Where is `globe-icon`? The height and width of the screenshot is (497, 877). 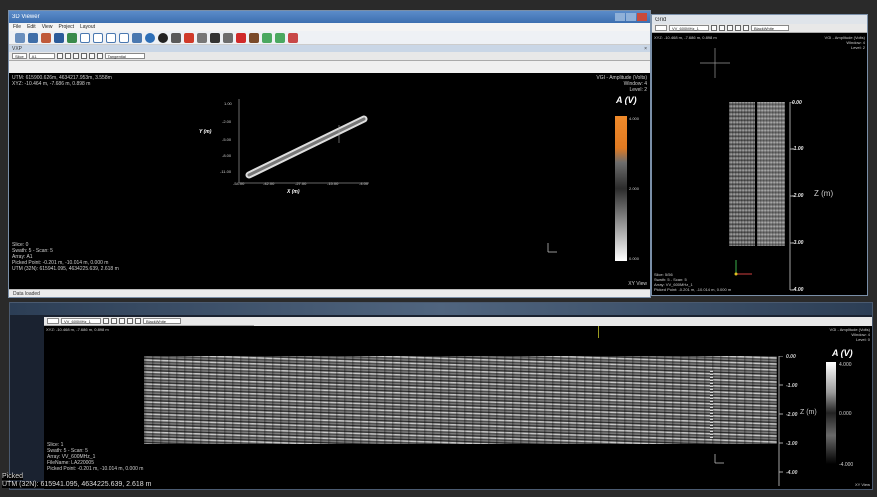 globe-icon is located at coordinates (150, 37).